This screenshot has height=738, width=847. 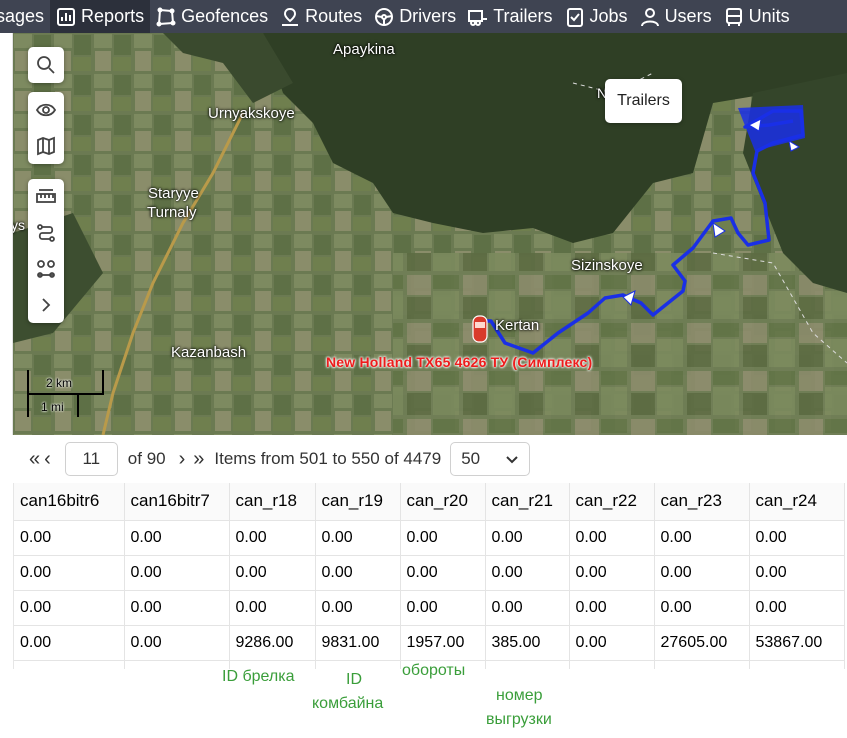 What do you see at coordinates (91, 459) in the screenshot?
I see `page-number-input: 11` at bounding box center [91, 459].